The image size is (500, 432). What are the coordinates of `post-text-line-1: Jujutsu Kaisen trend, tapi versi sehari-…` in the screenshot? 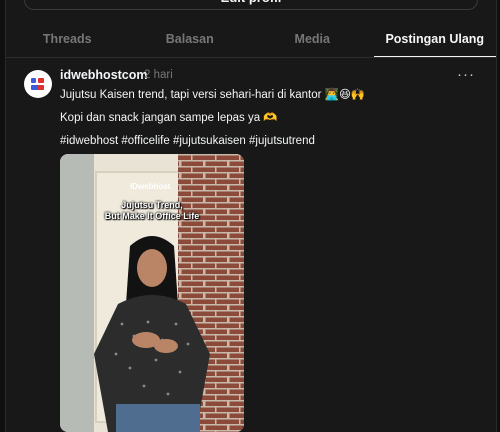 It's located at (213, 95).